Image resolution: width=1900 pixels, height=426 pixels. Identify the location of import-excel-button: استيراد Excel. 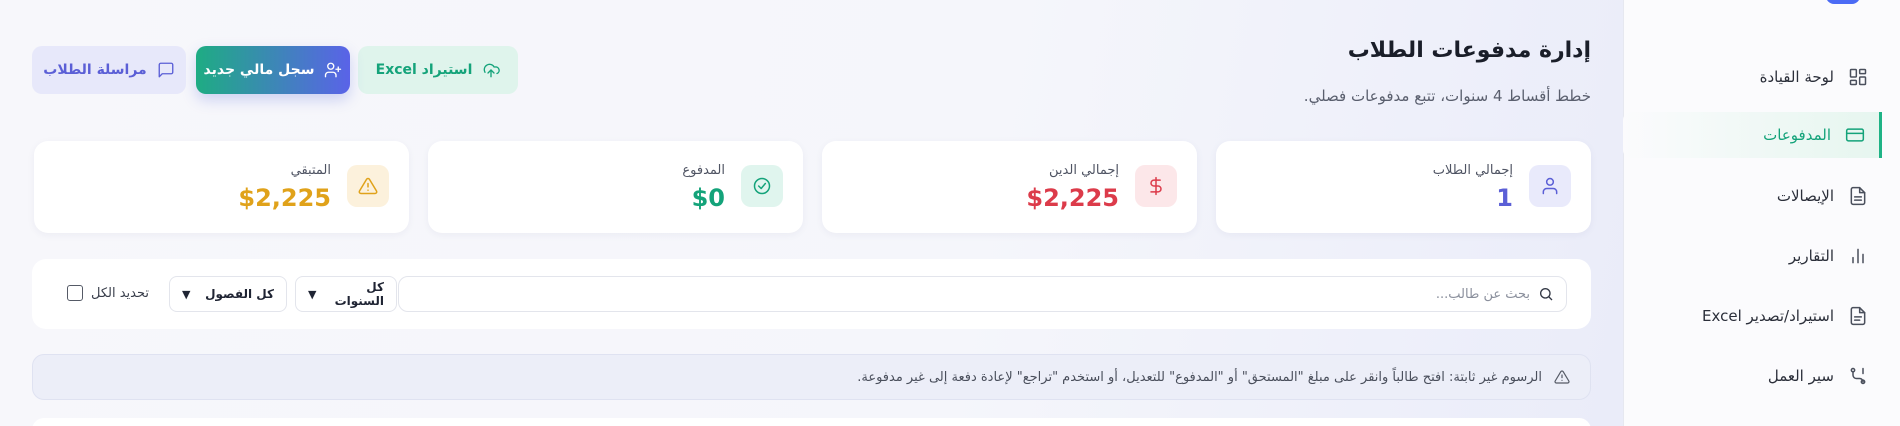
(438, 70).